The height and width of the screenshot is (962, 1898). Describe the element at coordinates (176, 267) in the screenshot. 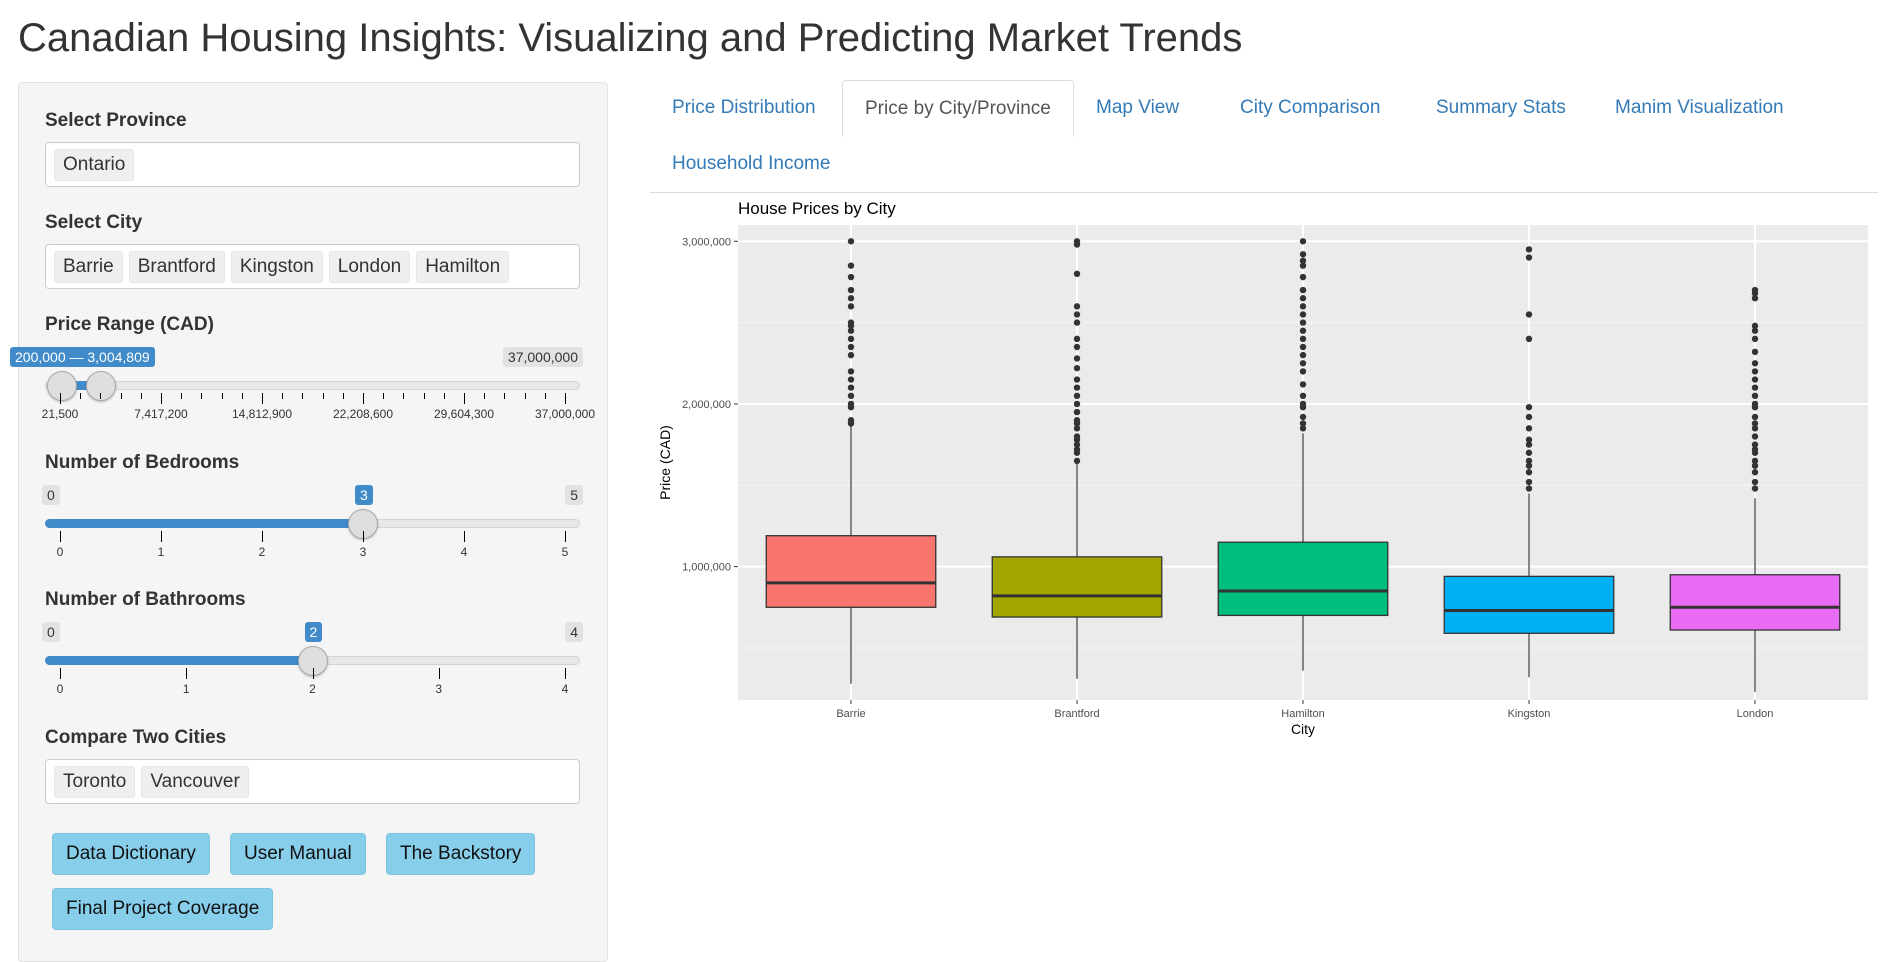

I see `city-chip: Brantford` at that location.